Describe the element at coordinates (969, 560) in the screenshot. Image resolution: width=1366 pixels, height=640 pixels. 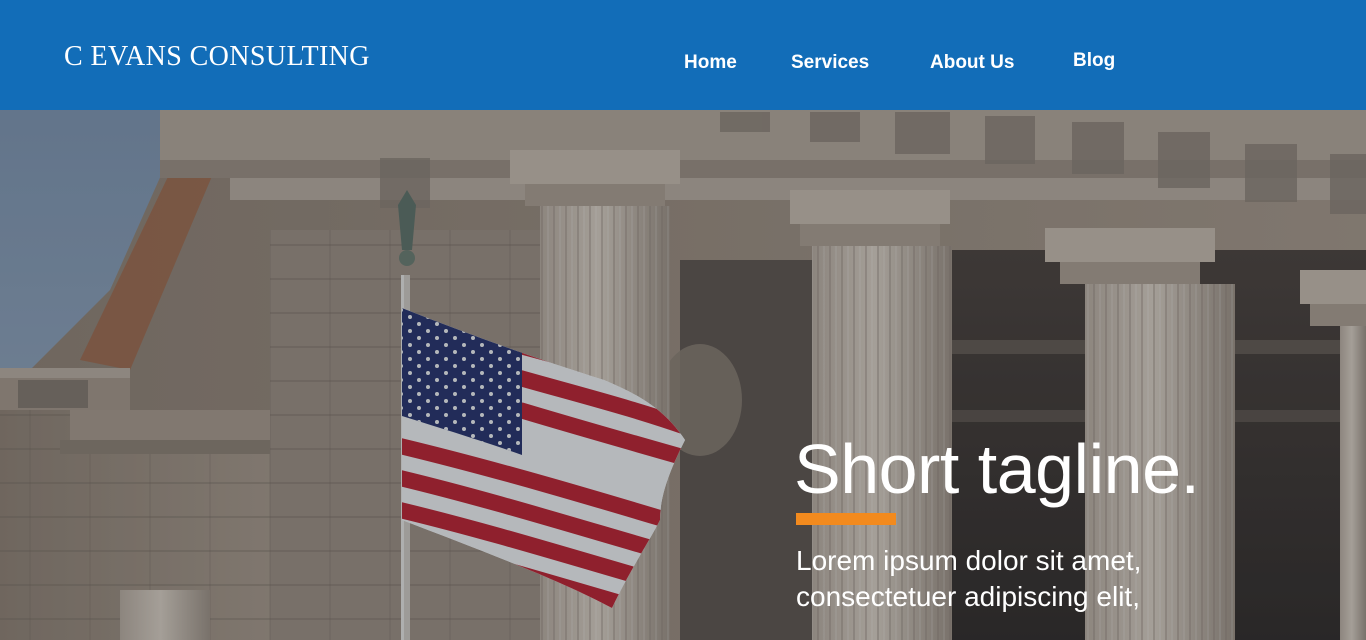
I see `hero-lead-line-1: Lorem ipsum dolor sit amet,` at that location.